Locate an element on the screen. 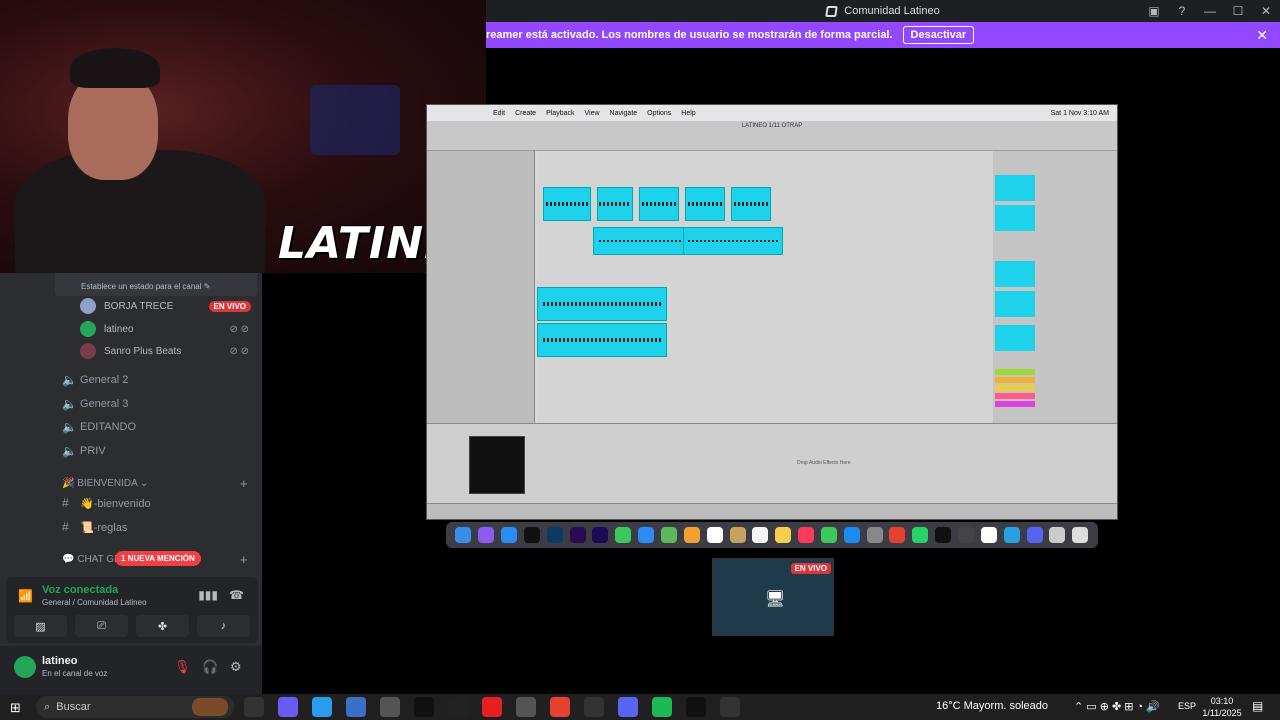 This screenshot has height=720, width=1280. menu-item: Options is located at coordinates (659, 113).